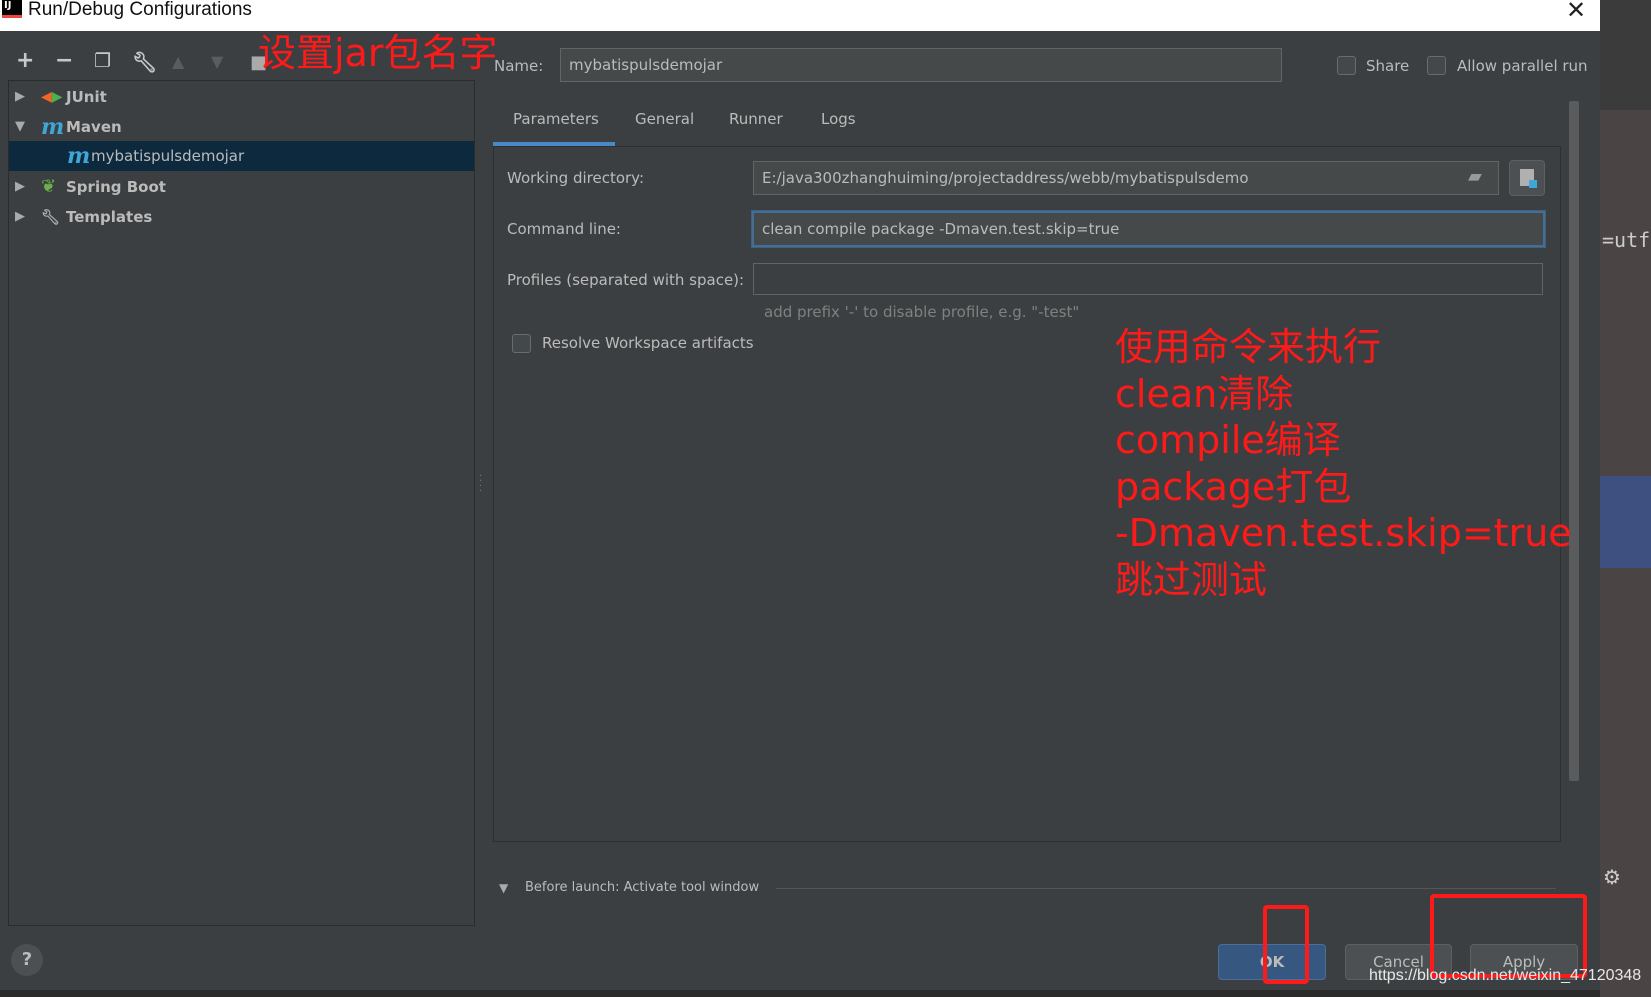 Image resolution: width=1651 pixels, height=997 pixels. What do you see at coordinates (664, 119) in the screenshot?
I see `tab-general: General` at bounding box center [664, 119].